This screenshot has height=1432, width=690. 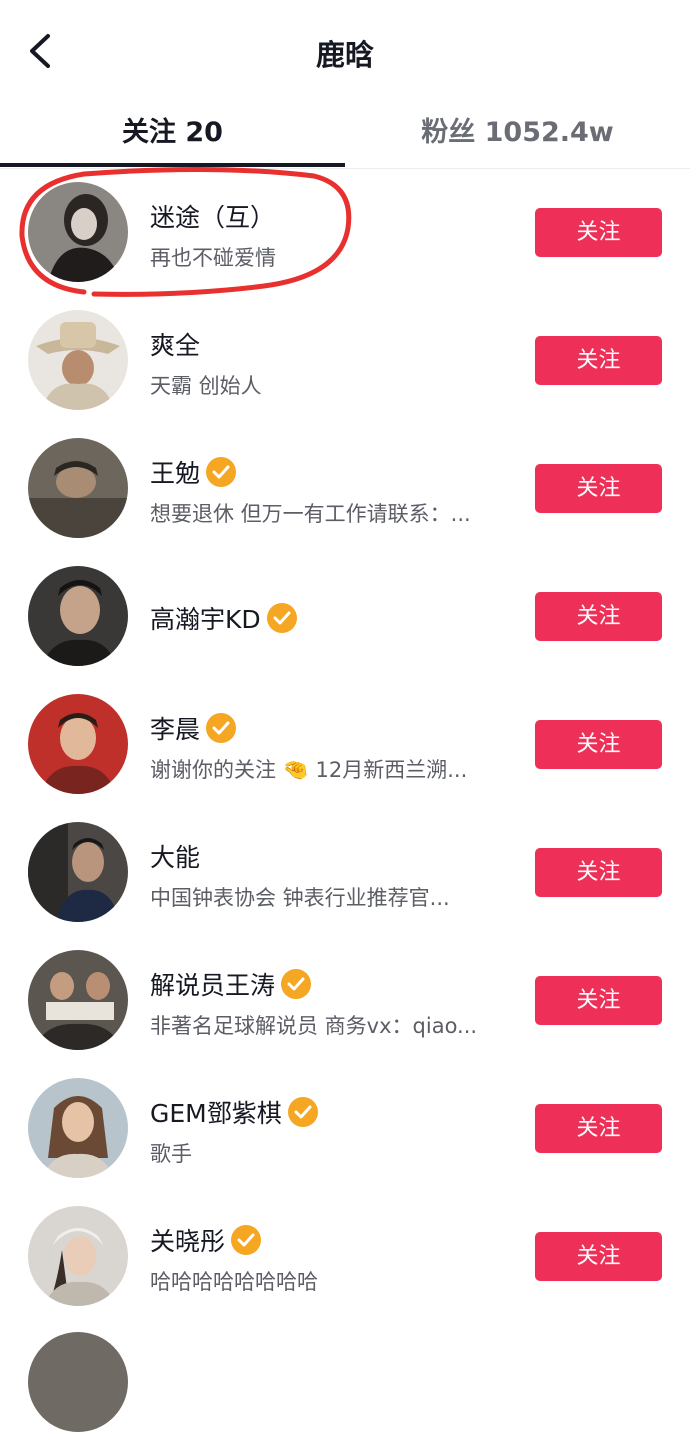 What do you see at coordinates (175, 472) in the screenshot?
I see `user-name: 王勉` at bounding box center [175, 472].